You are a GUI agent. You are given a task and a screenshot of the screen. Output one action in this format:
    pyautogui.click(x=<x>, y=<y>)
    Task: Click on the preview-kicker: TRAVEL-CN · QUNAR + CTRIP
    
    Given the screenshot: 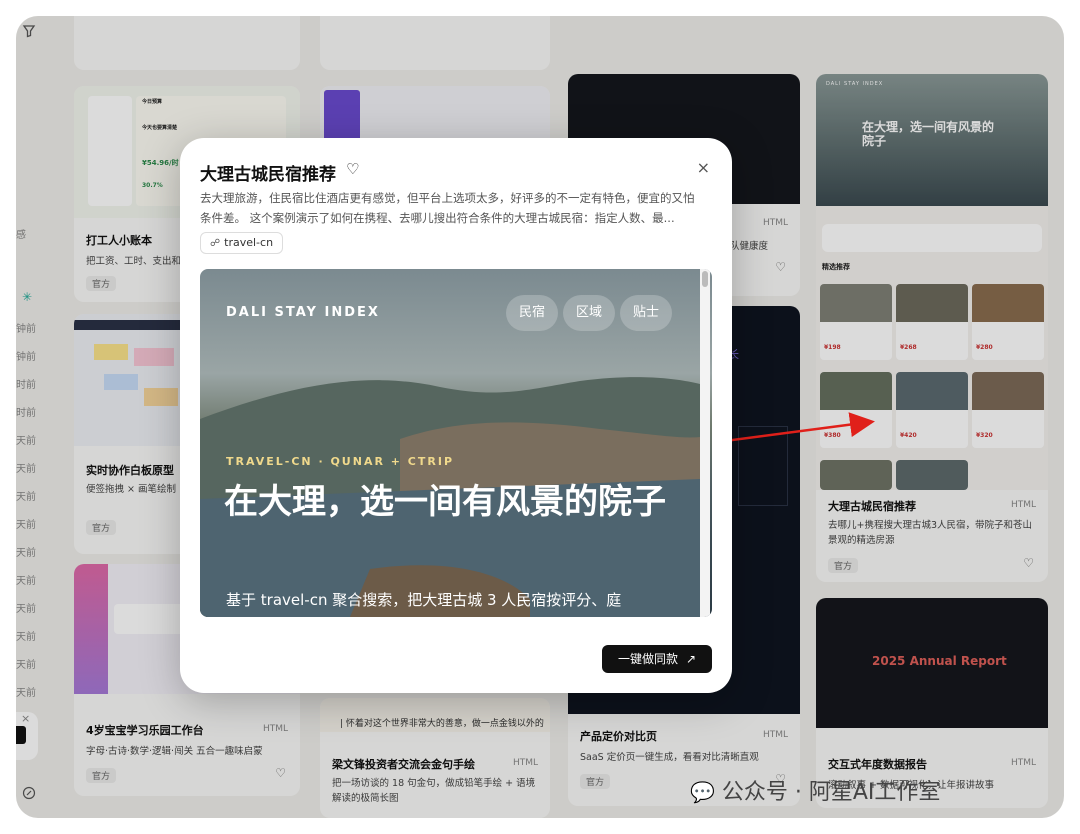 What is the action you would take?
    pyautogui.click(x=340, y=461)
    